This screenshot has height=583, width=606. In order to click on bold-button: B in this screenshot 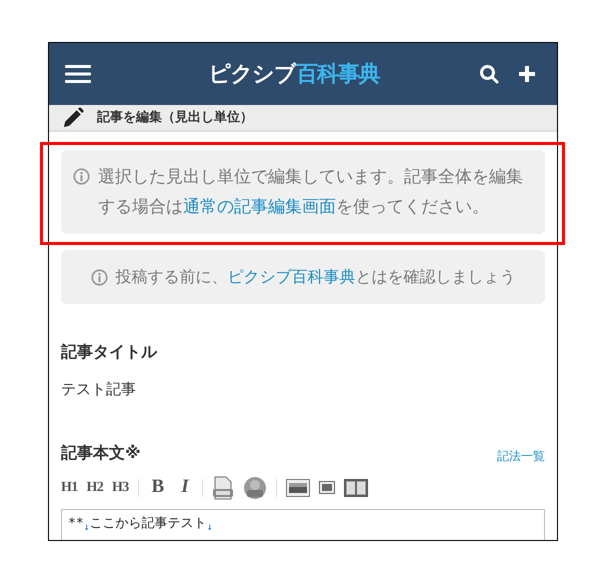, I will do `click(158, 487)`.